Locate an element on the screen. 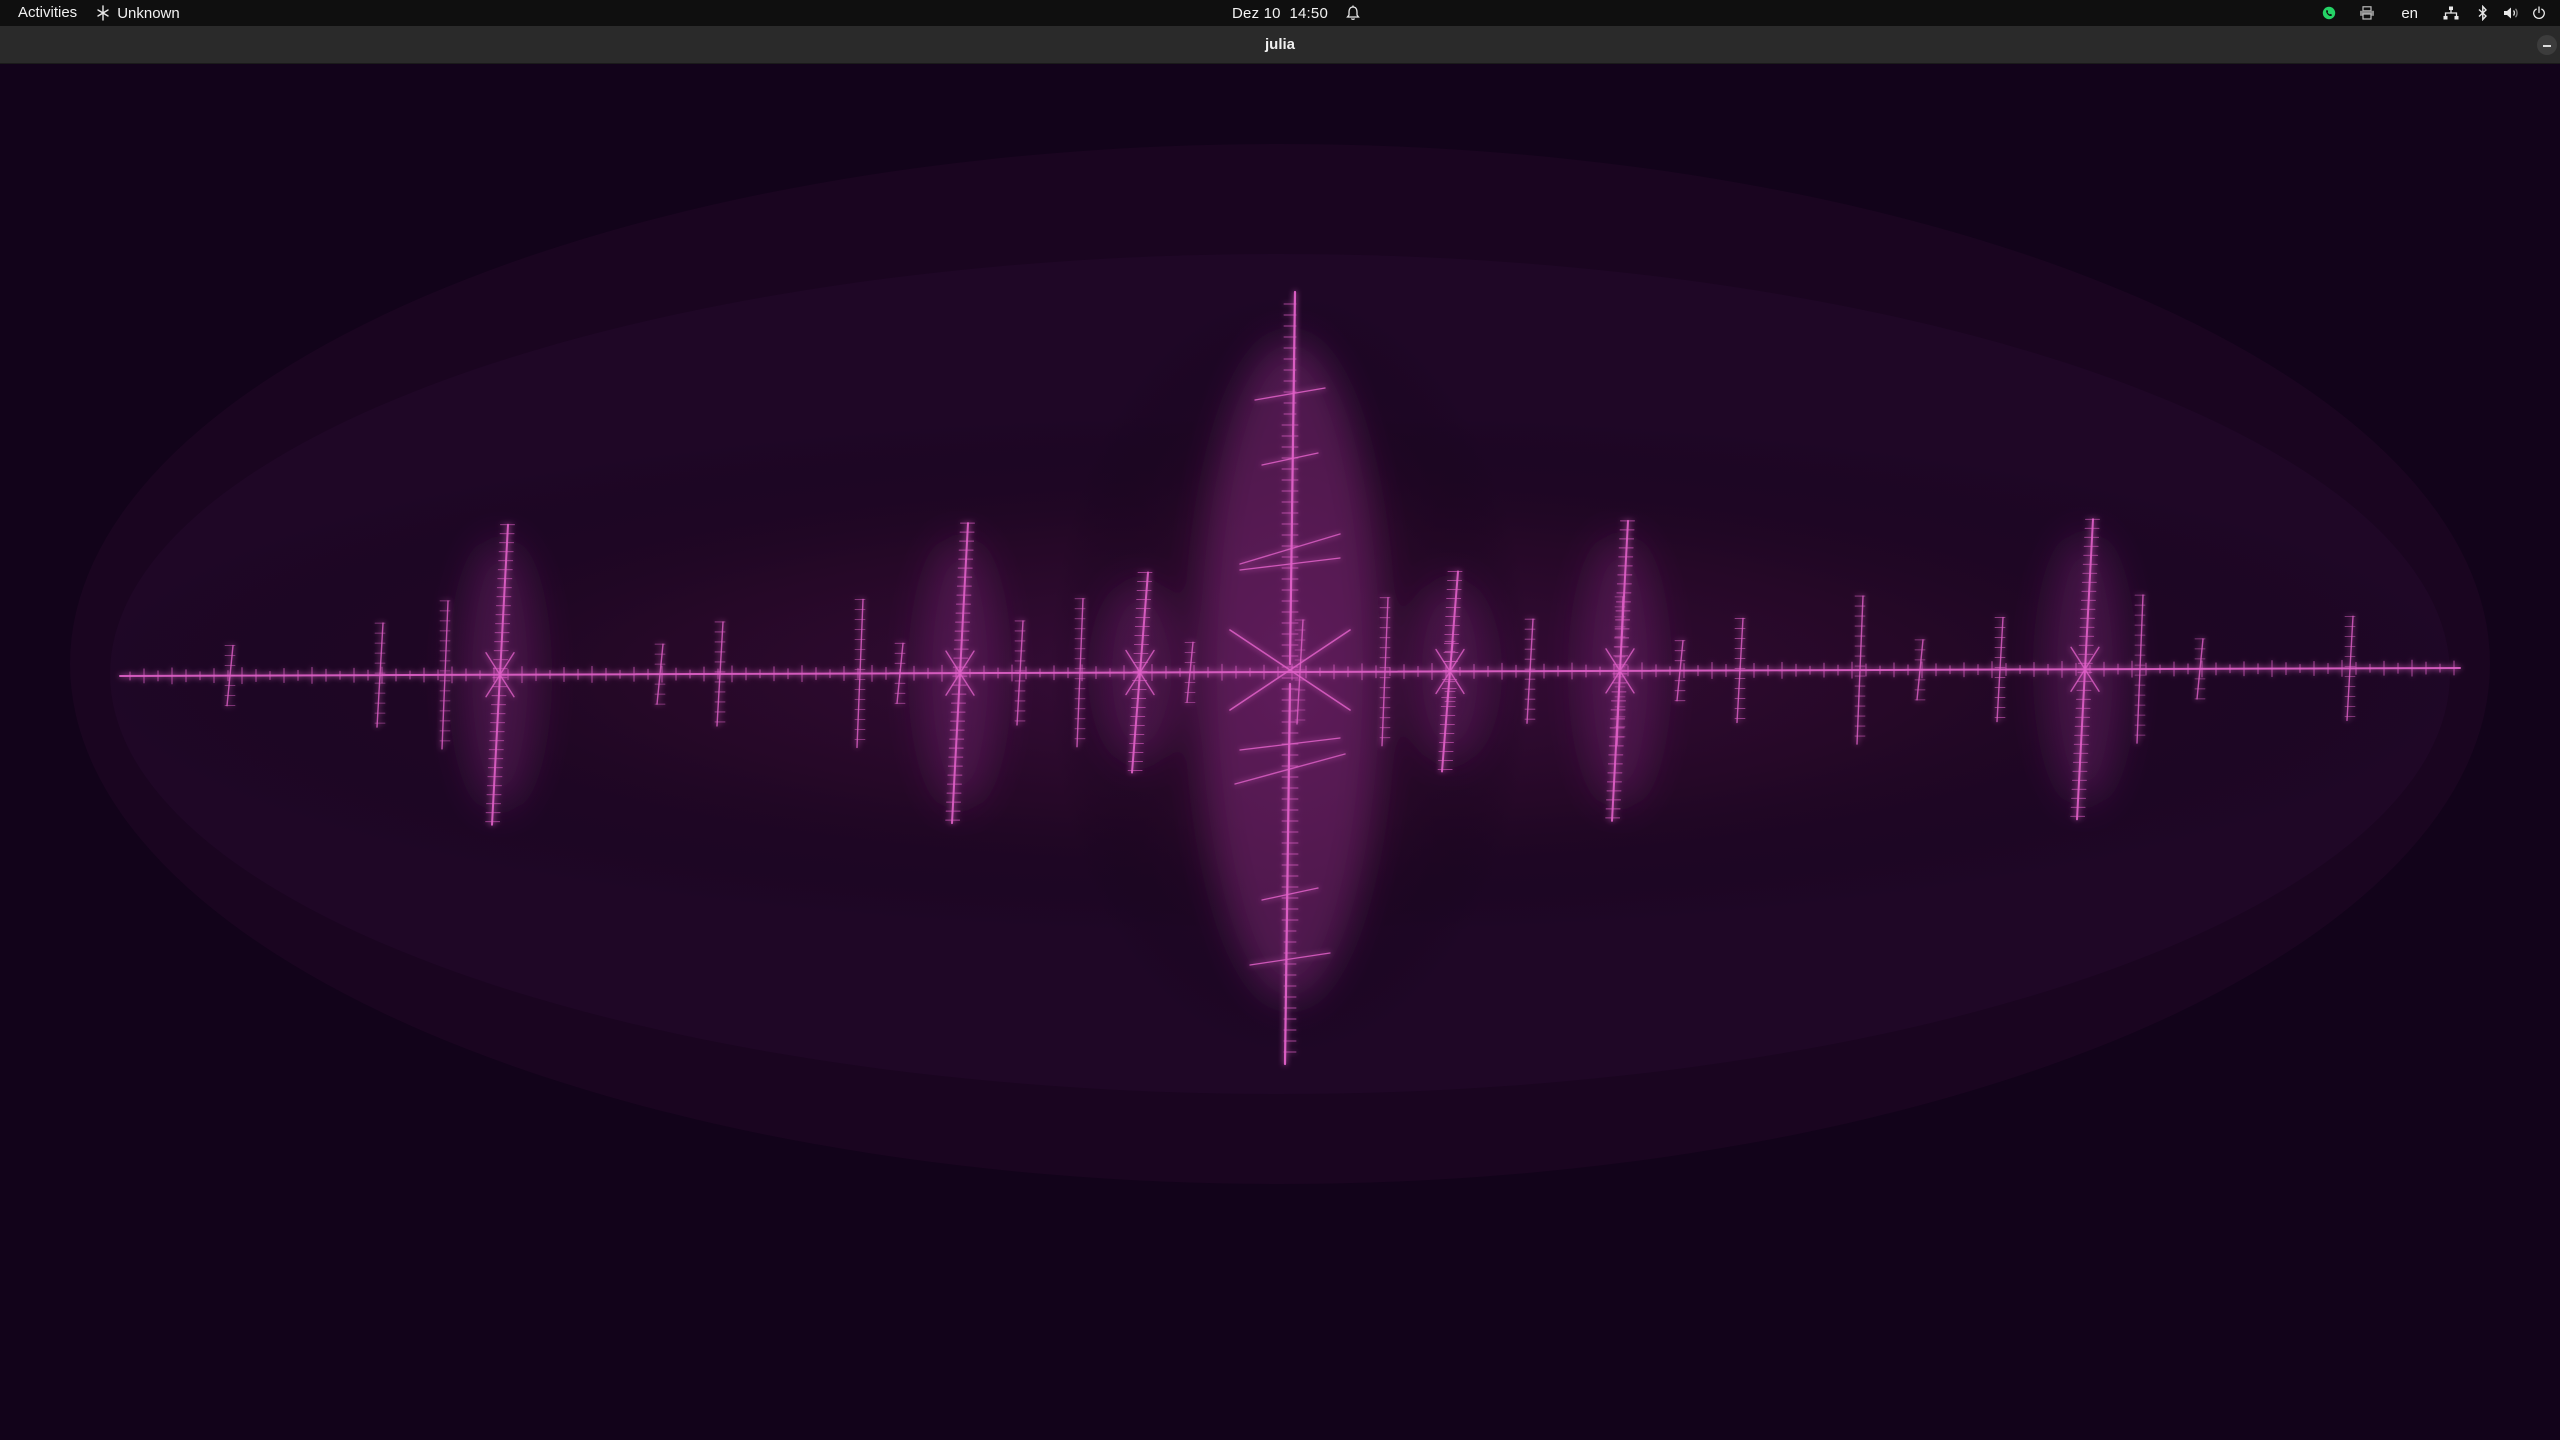 The height and width of the screenshot is (1440, 2560). window-title: julia is located at coordinates (1279, 44).